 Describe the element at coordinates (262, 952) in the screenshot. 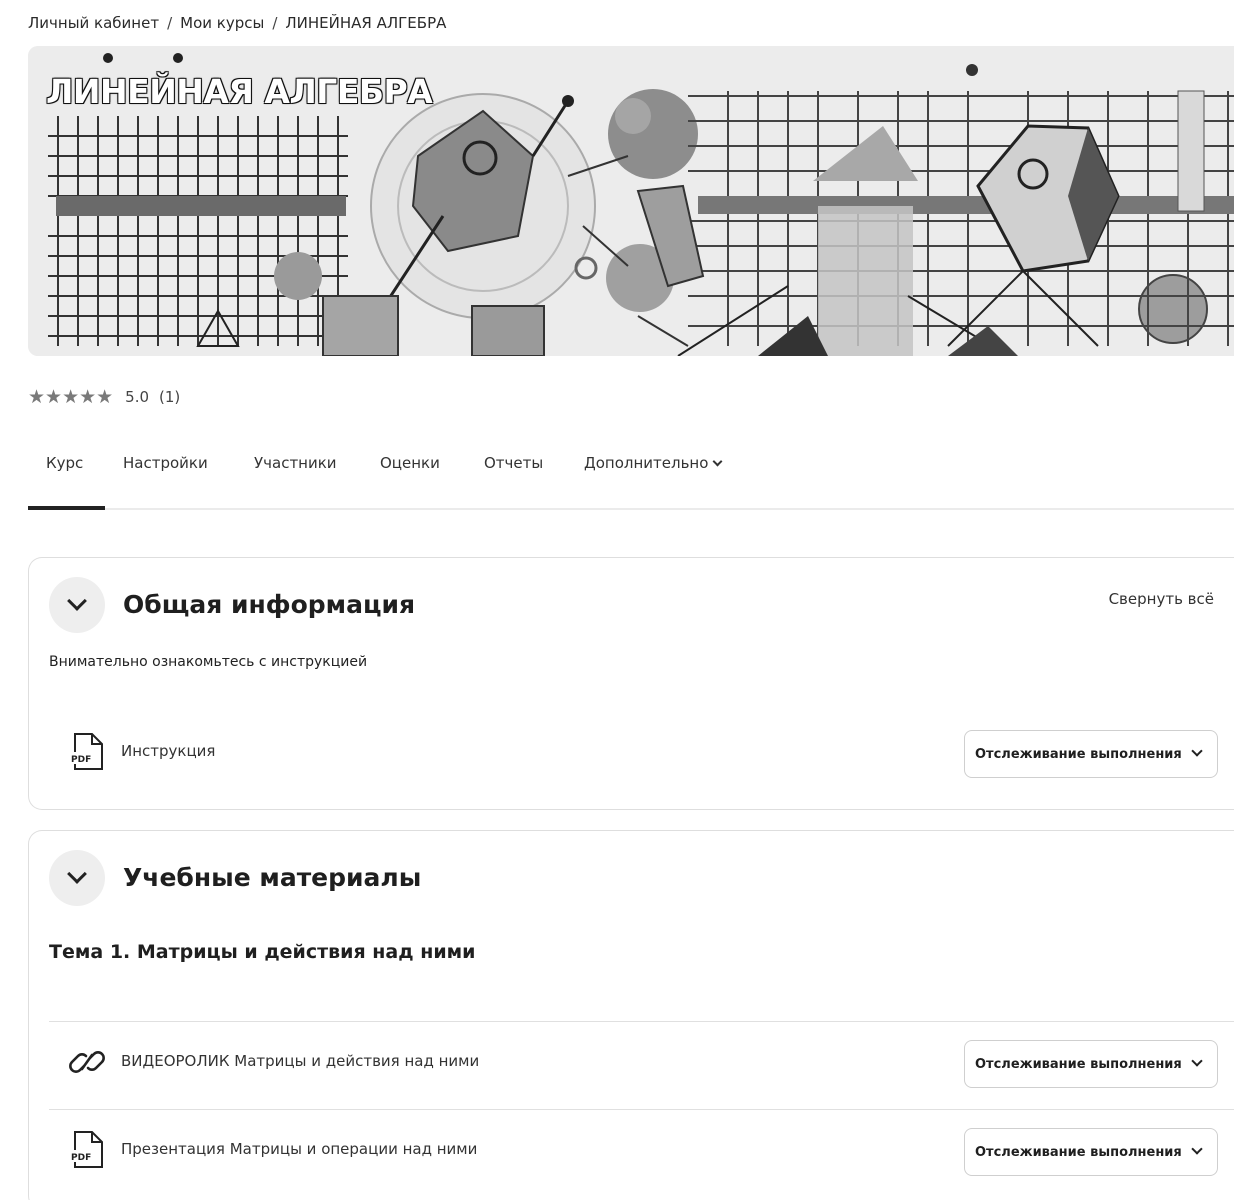

I see `topic-heading: Тема 1. Матрицы и действия над ними` at that location.